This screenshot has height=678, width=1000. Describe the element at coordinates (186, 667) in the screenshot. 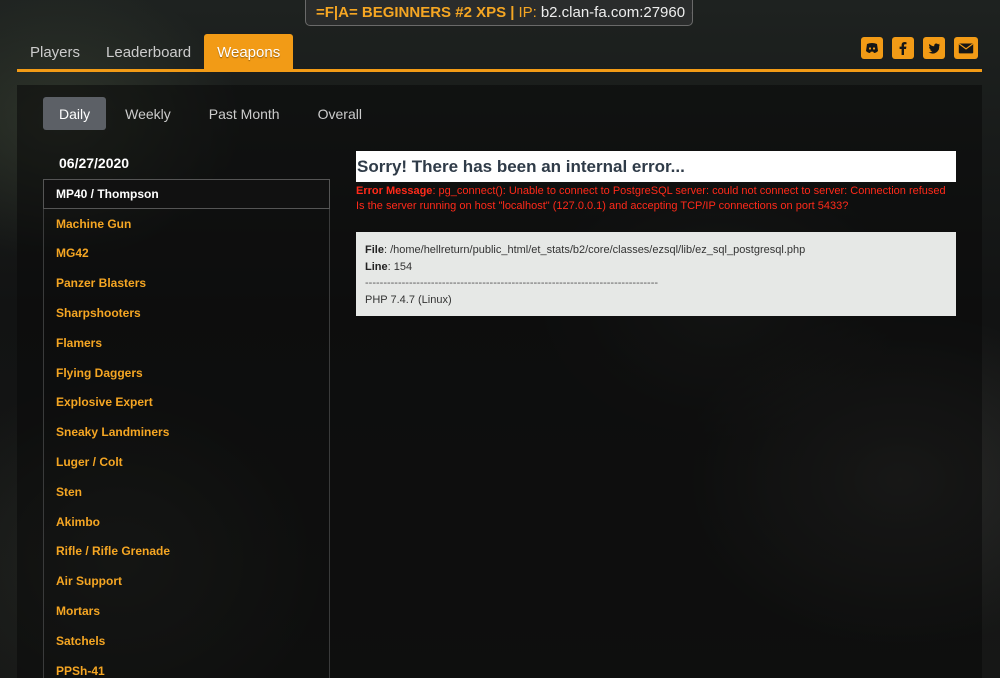

I see `weapon-item: PPSh-41` at that location.